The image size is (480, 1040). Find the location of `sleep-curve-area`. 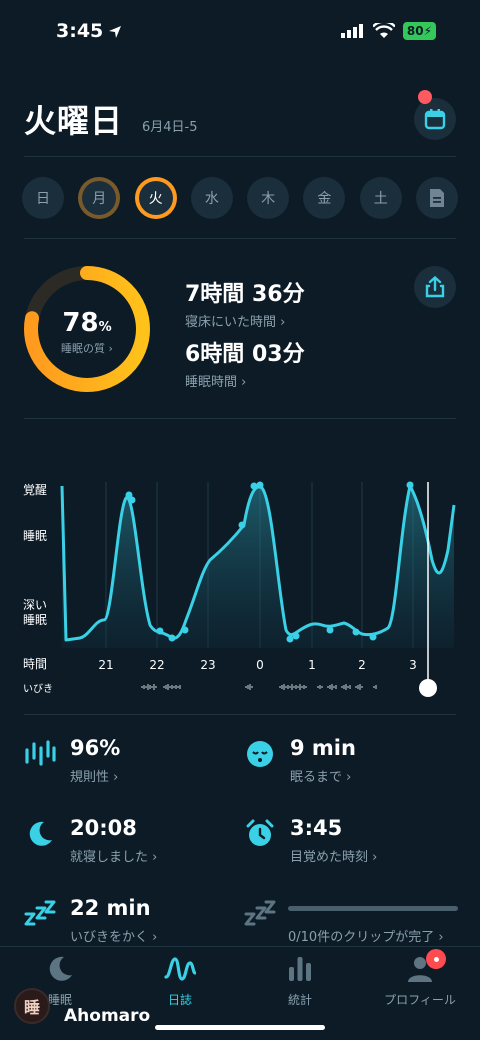

sleep-curve-area is located at coordinates (258, 567).